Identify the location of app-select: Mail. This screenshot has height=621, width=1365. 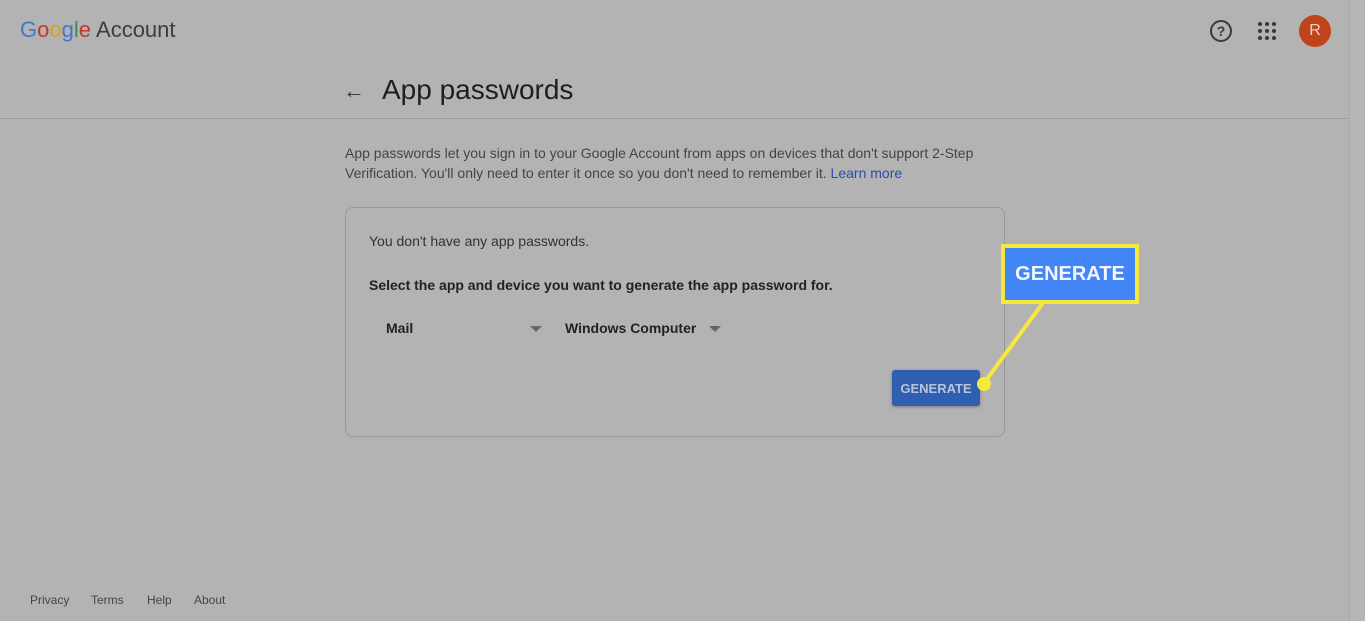
(399, 328).